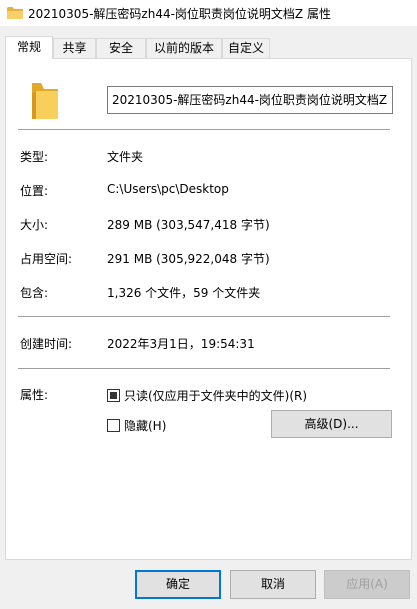 The width and height of the screenshot is (417, 609). What do you see at coordinates (46, 344) in the screenshot?
I see `created-label: 创建时间:` at bounding box center [46, 344].